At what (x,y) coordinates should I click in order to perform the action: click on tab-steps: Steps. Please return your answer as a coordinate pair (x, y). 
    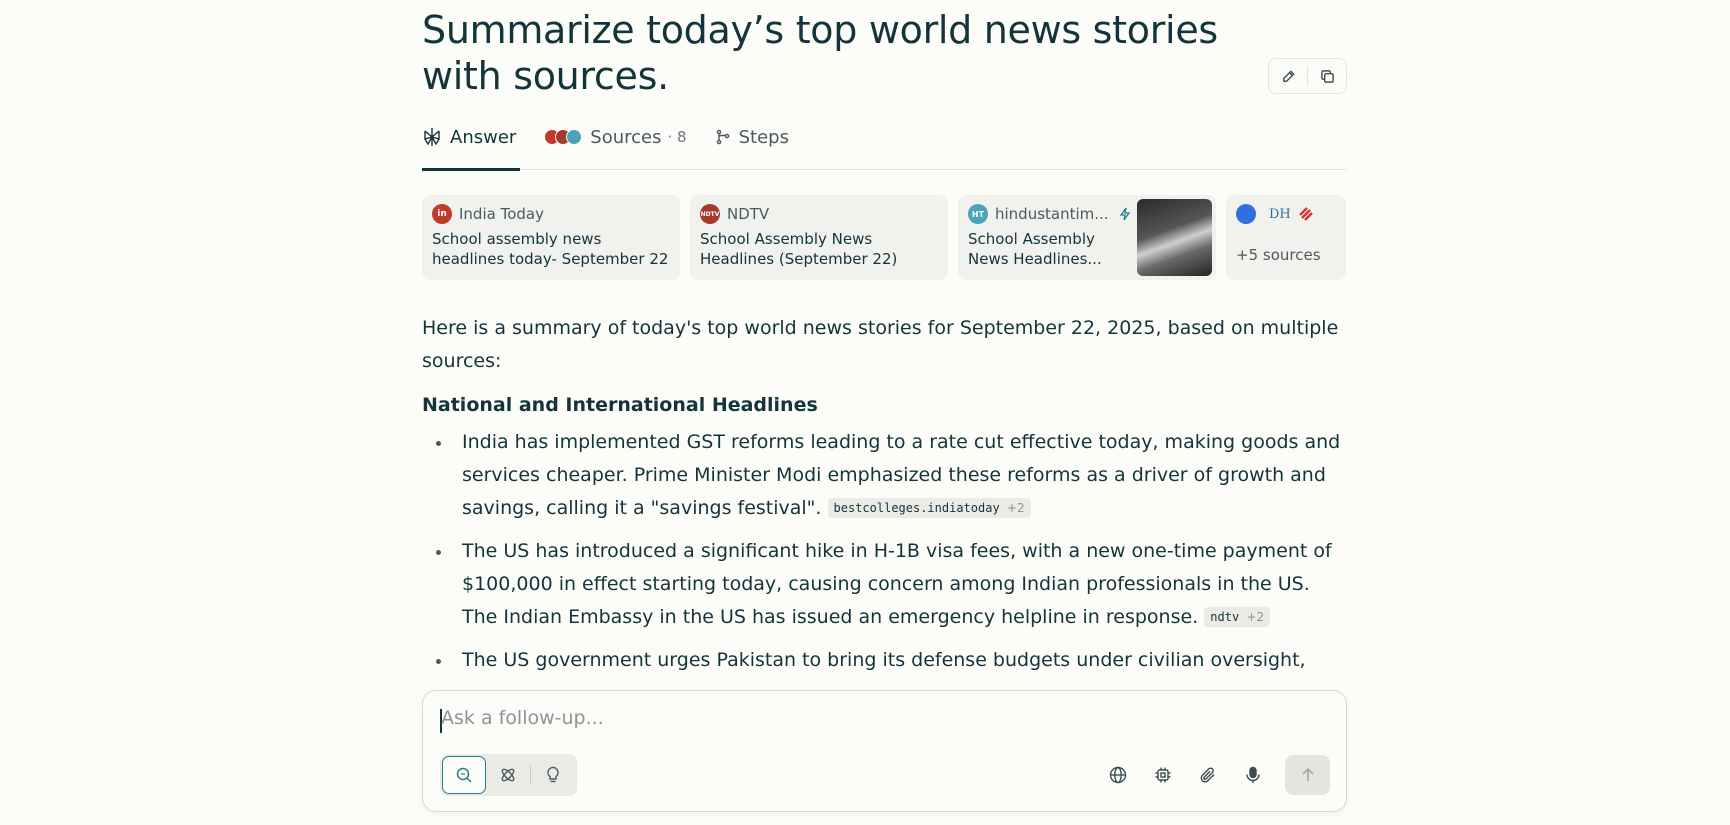
    Looking at the image, I should click on (752, 137).